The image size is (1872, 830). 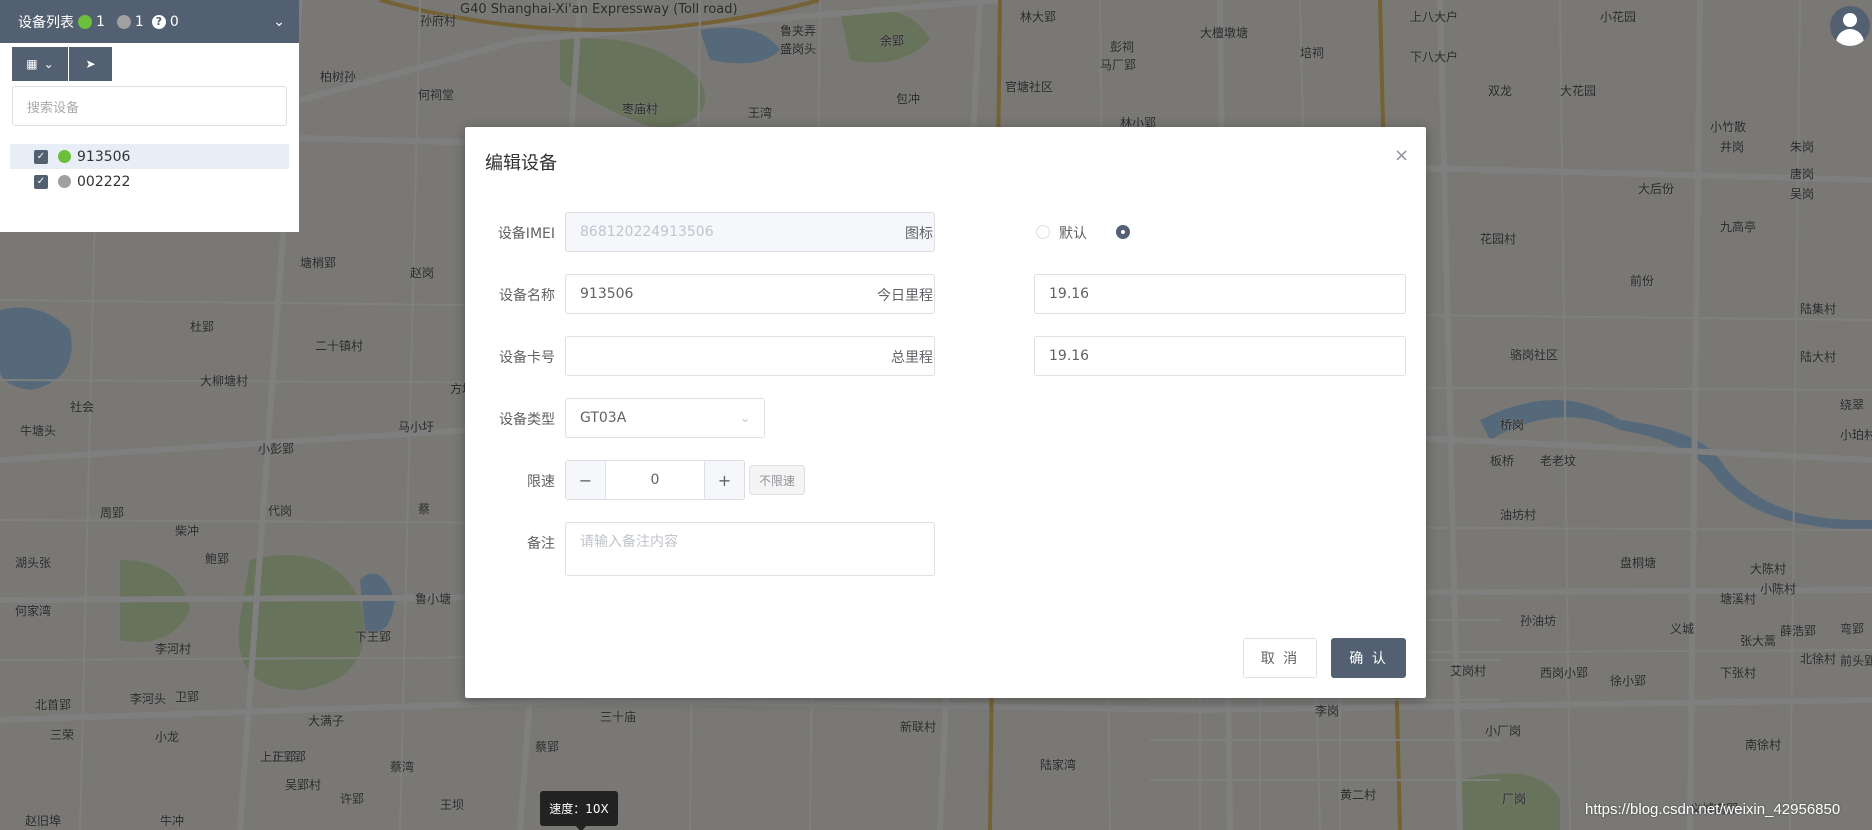 What do you see at coordinates (104, 156) in the screenshot?
I see `device-name: 913506` at bounding box center [104, 156].